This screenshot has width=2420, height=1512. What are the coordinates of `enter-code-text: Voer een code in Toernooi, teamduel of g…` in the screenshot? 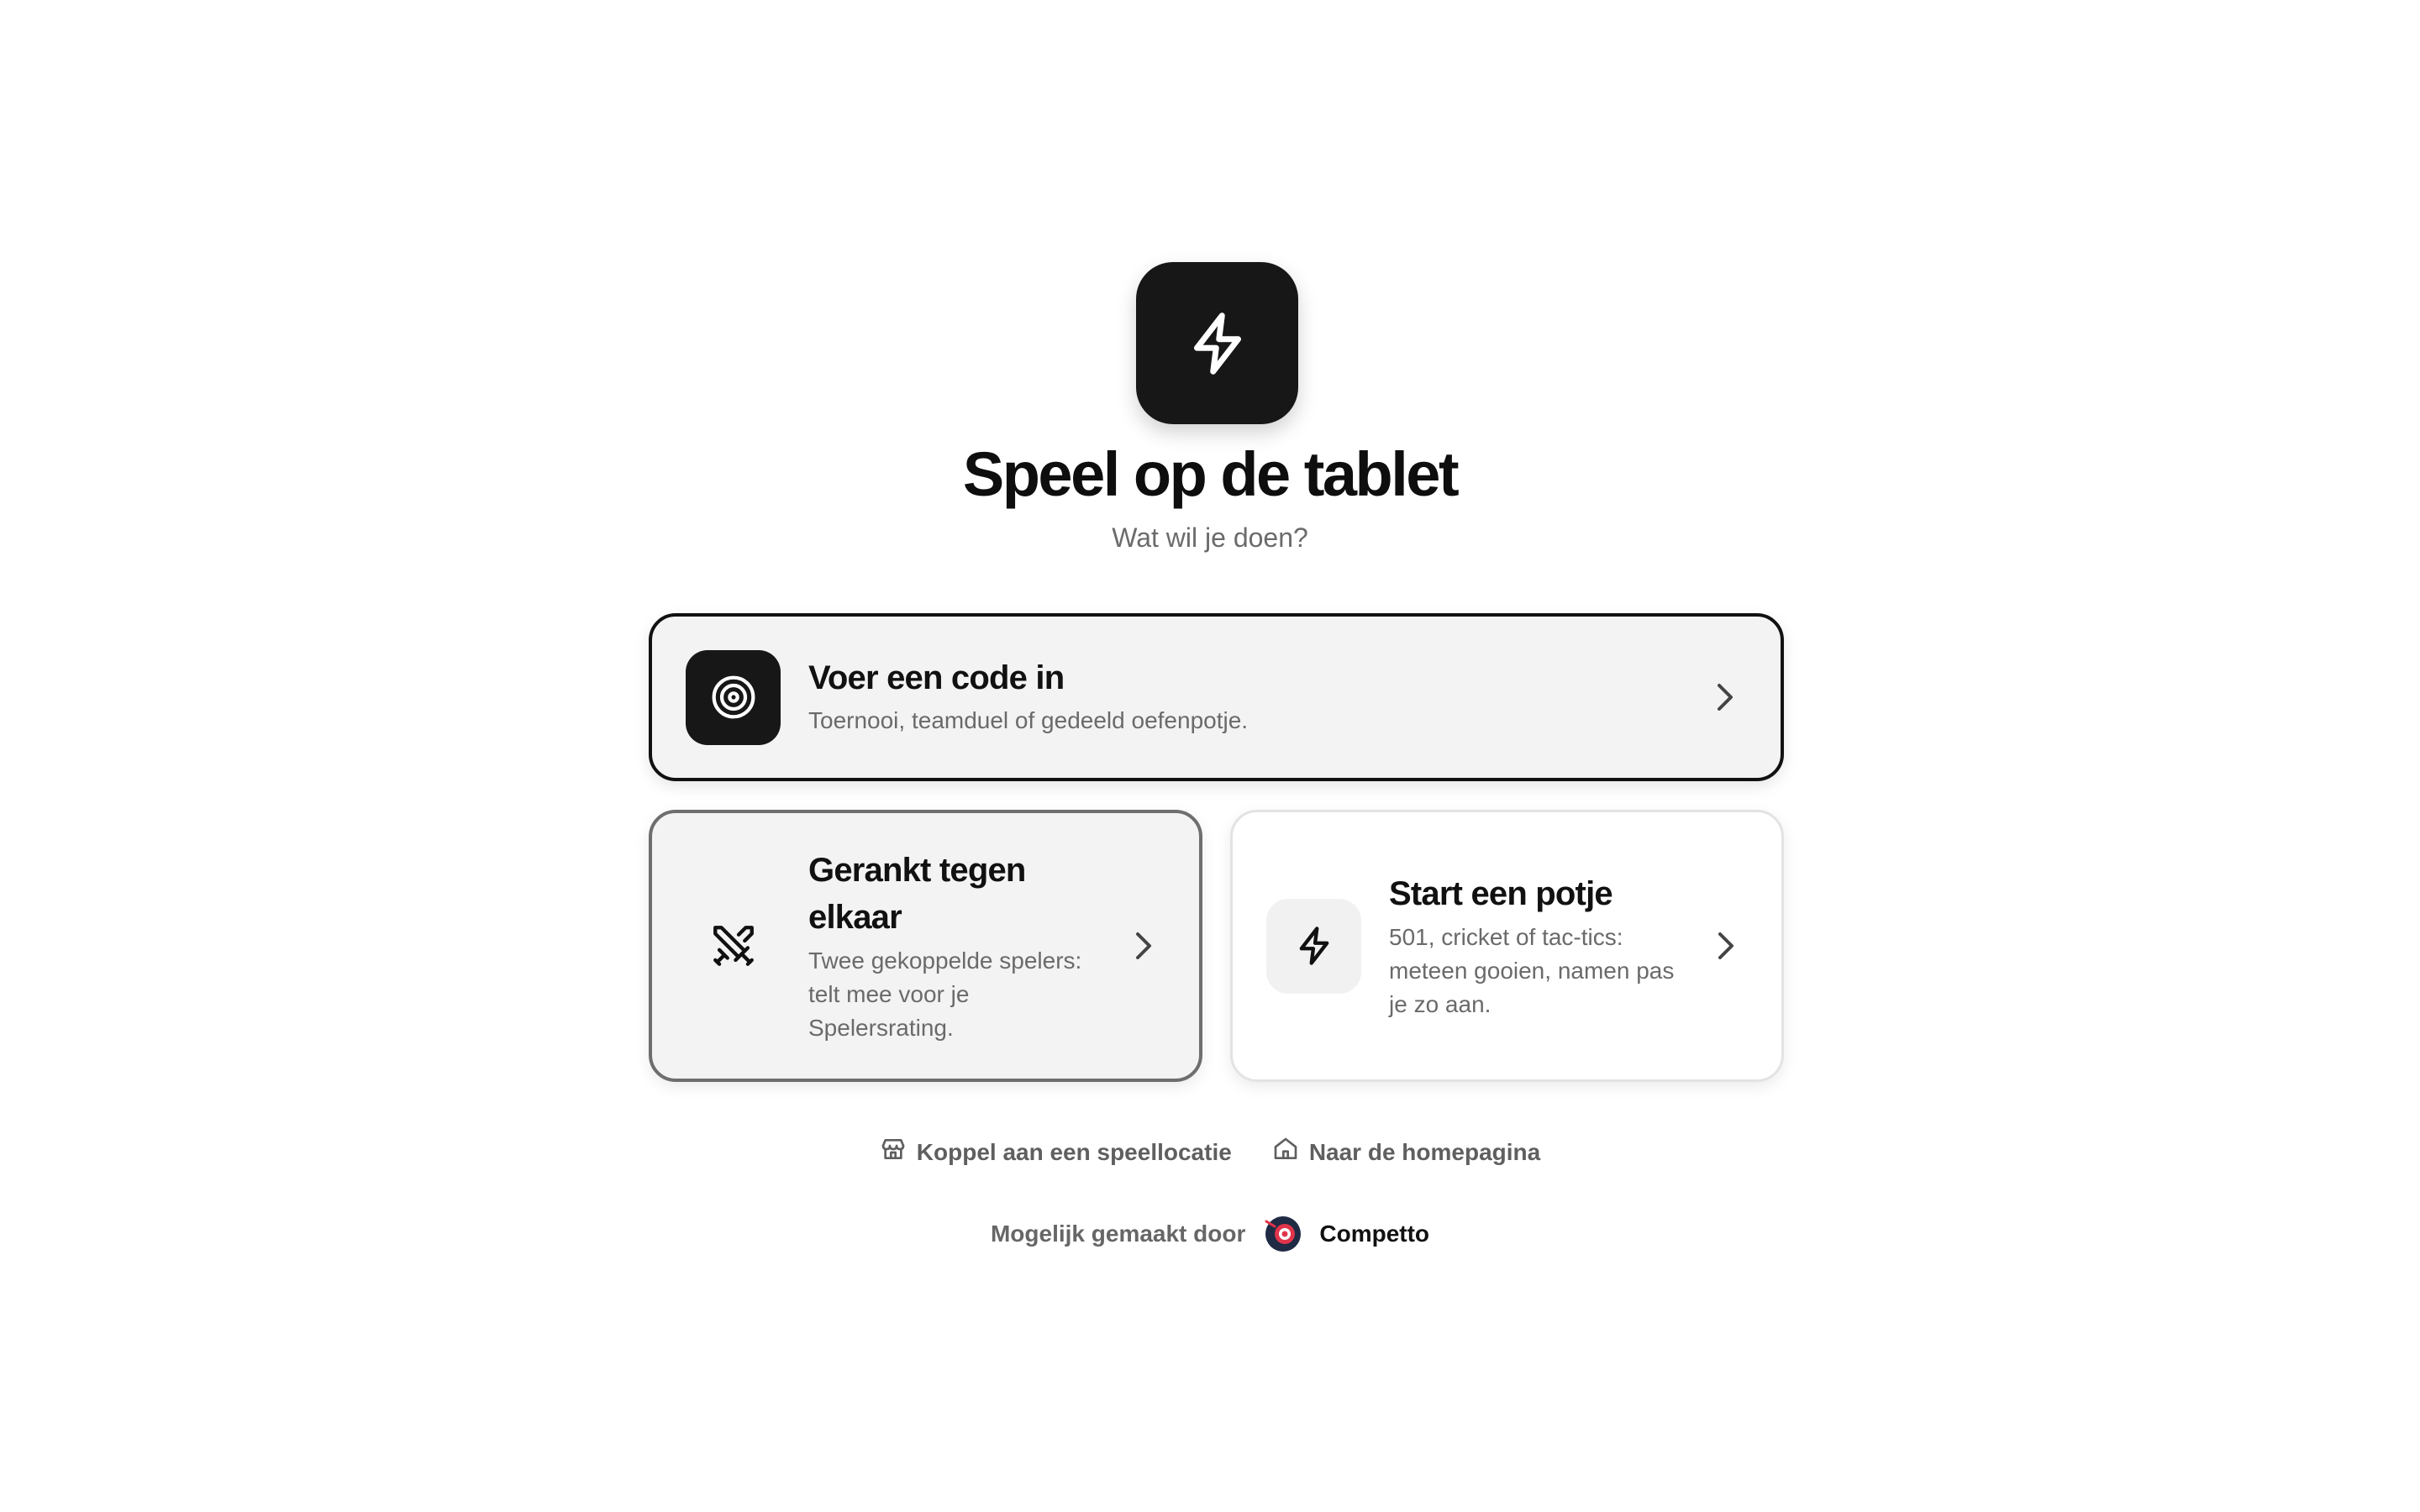 It's located at (1244, 697).